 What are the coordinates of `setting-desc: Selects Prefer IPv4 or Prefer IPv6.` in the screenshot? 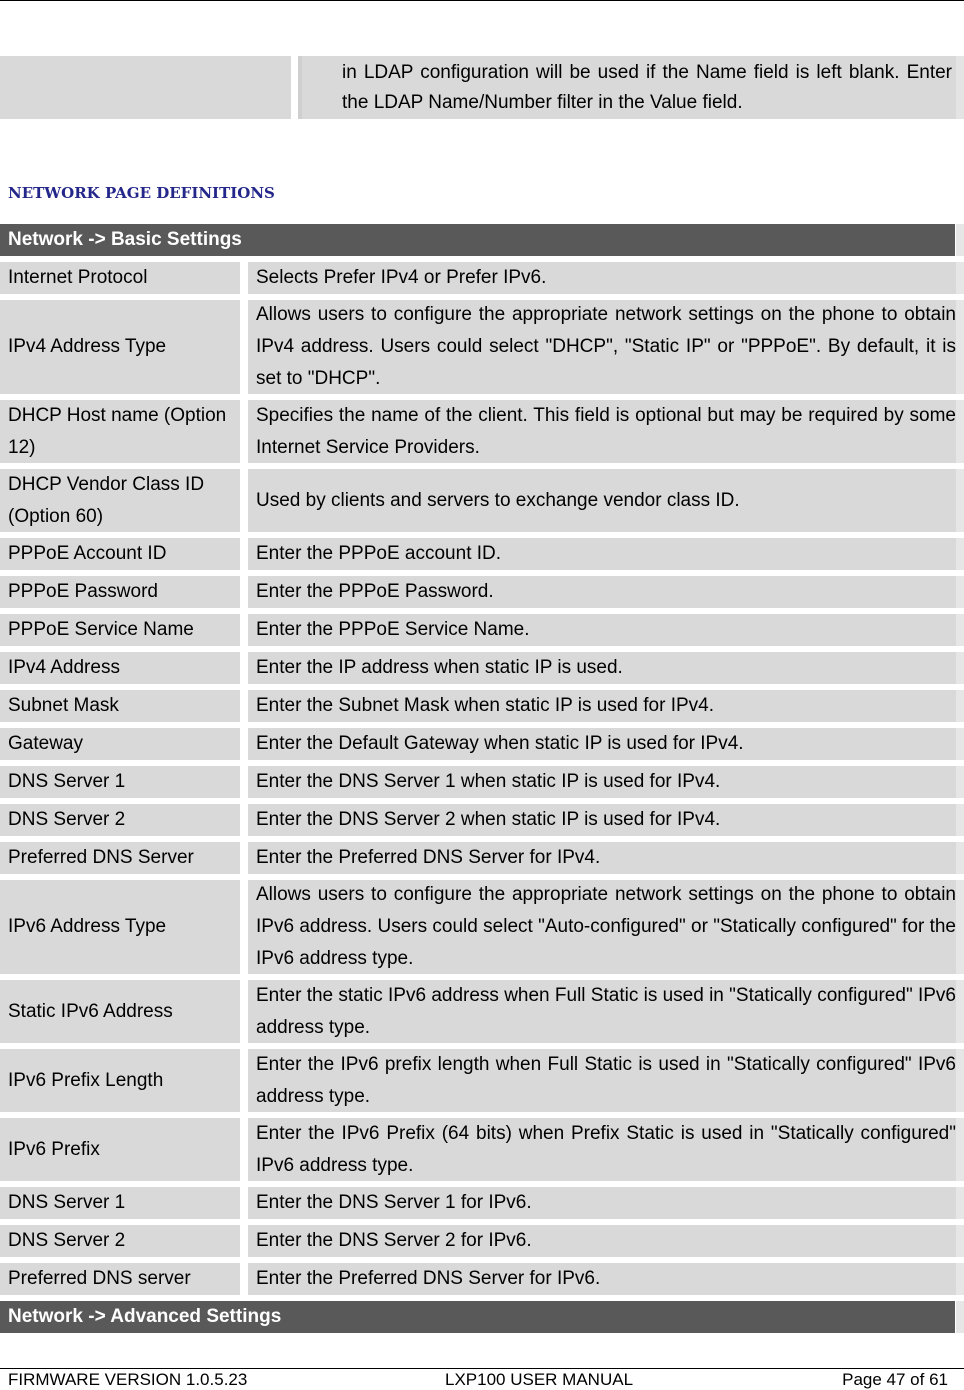 It's located at (602, 278).